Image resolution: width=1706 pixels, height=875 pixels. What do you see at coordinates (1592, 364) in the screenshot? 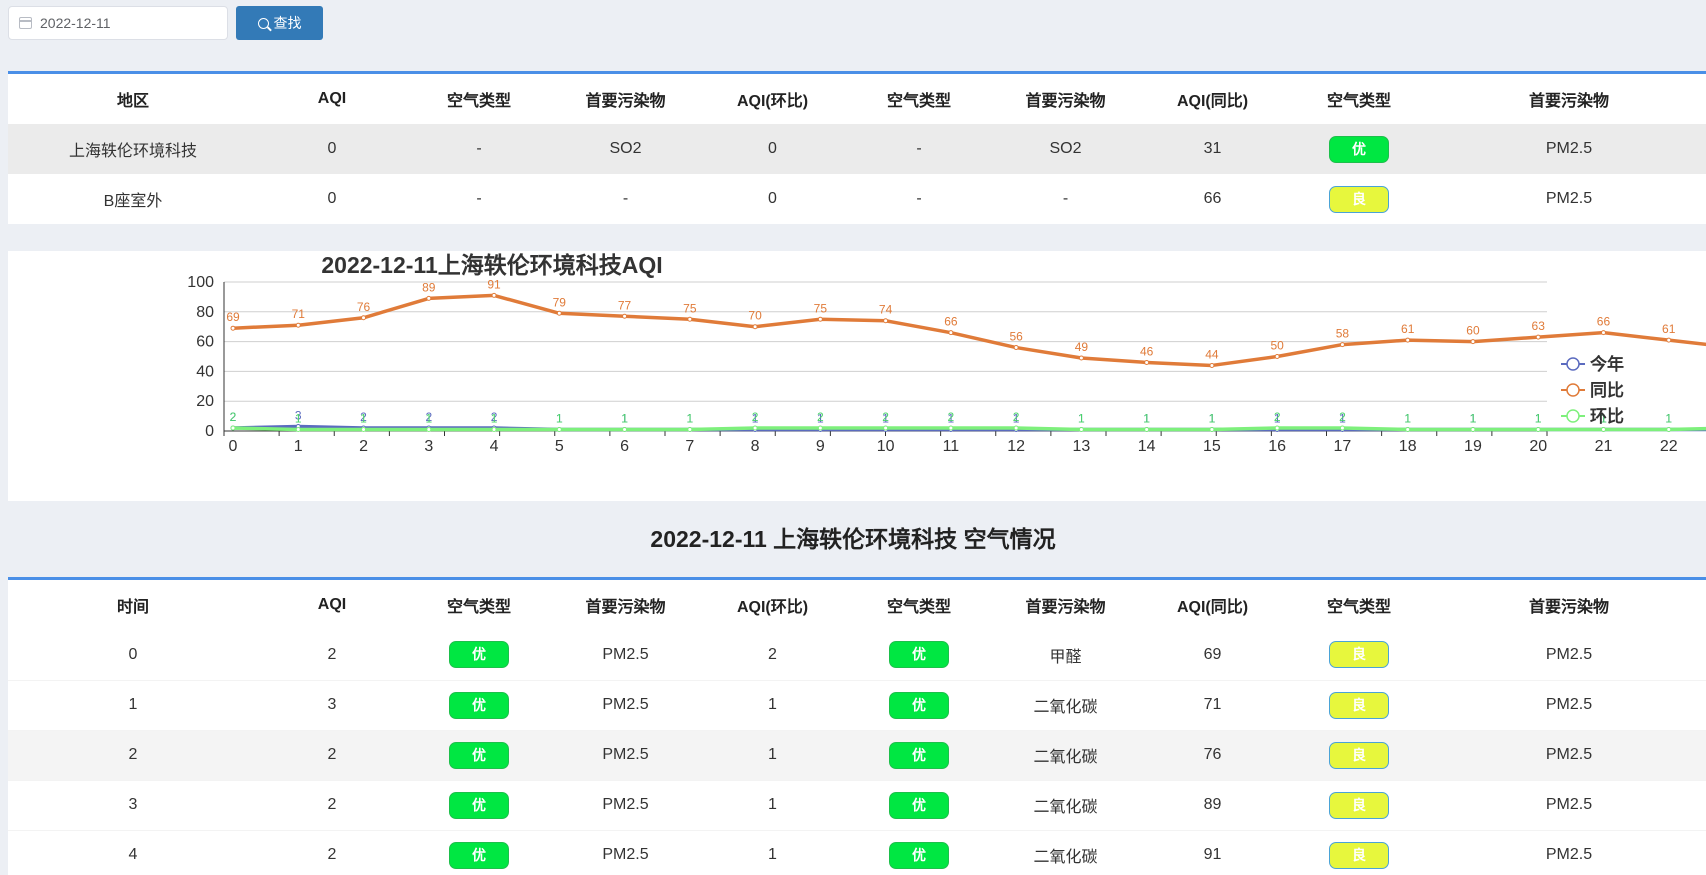
I see `legend-item: 今年` at bounding box center [1592, 364].